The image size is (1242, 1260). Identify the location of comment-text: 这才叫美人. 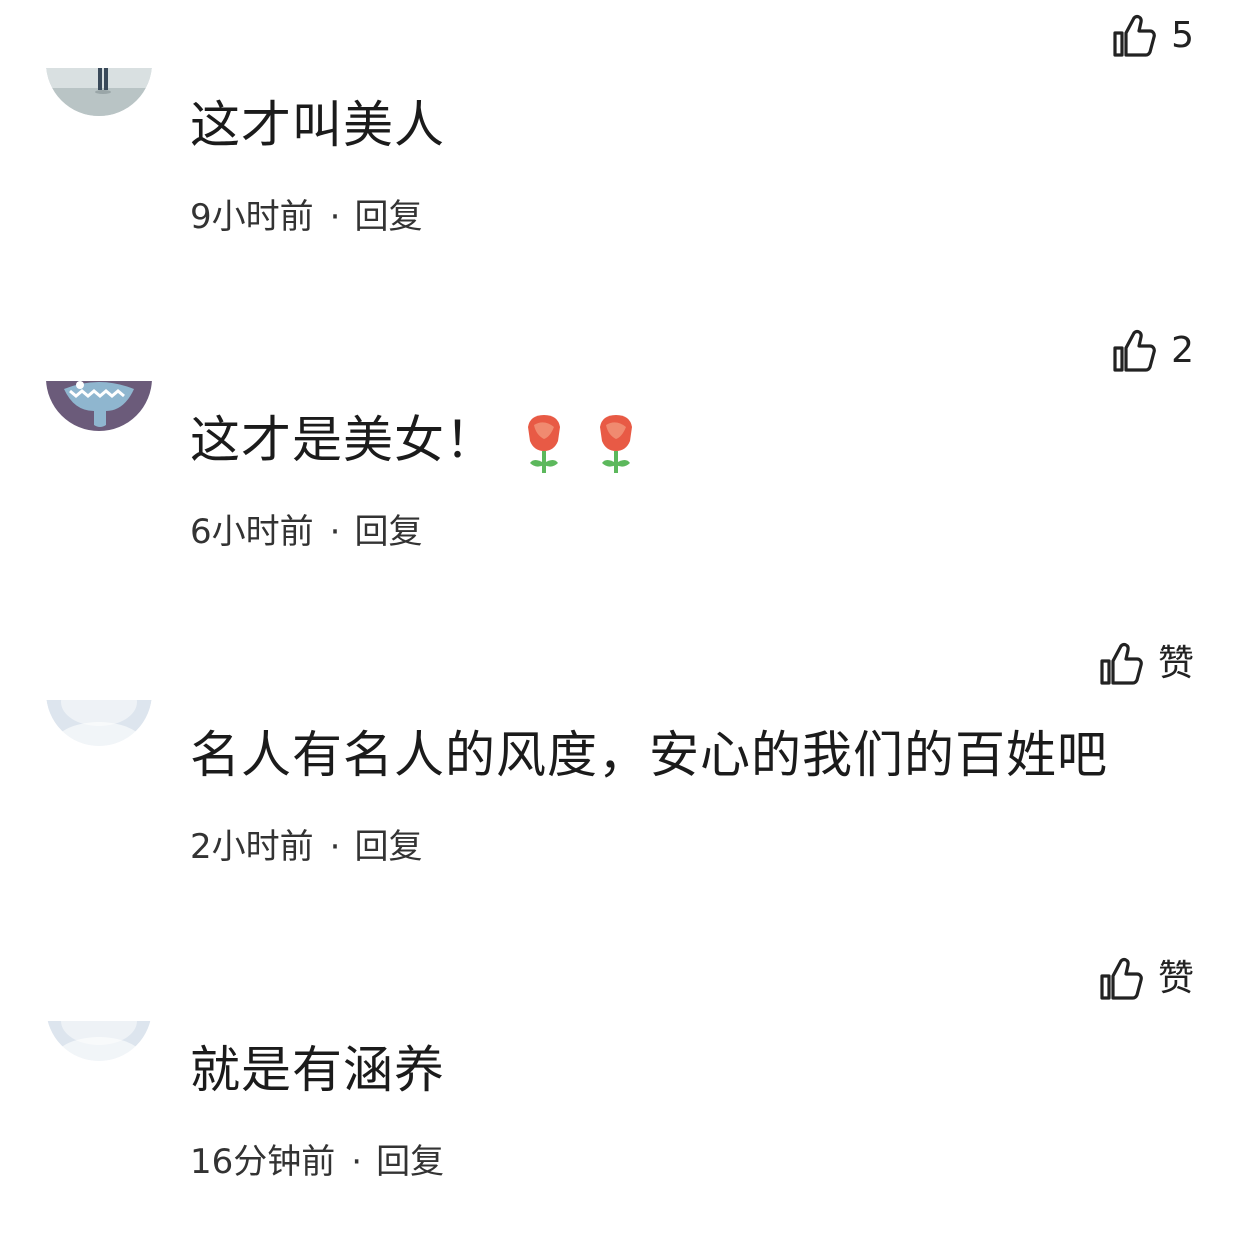
(317, 125).